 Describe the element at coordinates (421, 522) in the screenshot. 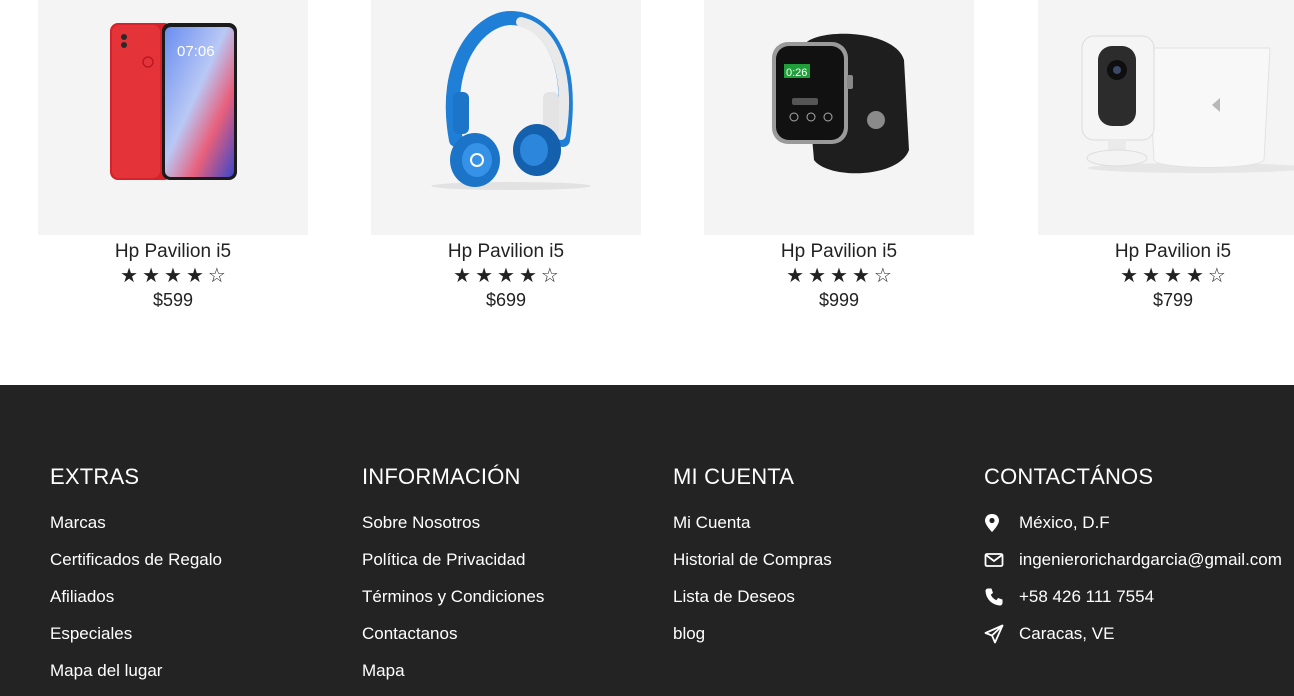

I see `footer-link-sobre-nosotros: Sobre Nosotros` at that location.